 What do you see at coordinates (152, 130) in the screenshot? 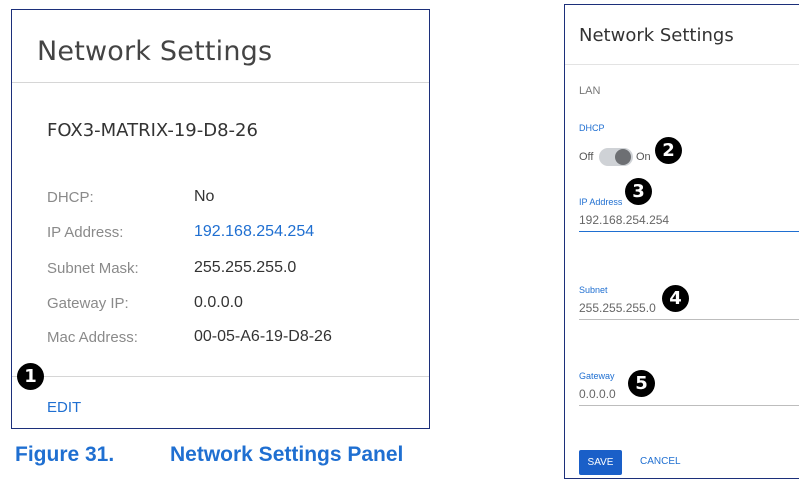
I see `device-name: FOX3-MATRIX-19-D8-26` at bounding box center [152, 130].